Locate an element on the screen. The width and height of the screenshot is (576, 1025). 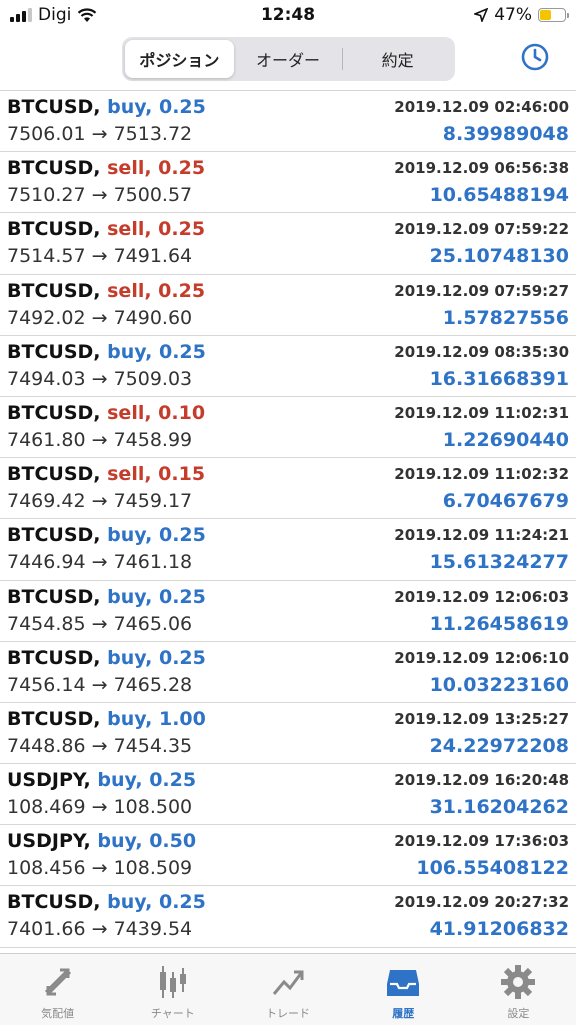
tab-deals: 約定 is located at coordinates (397, 59).